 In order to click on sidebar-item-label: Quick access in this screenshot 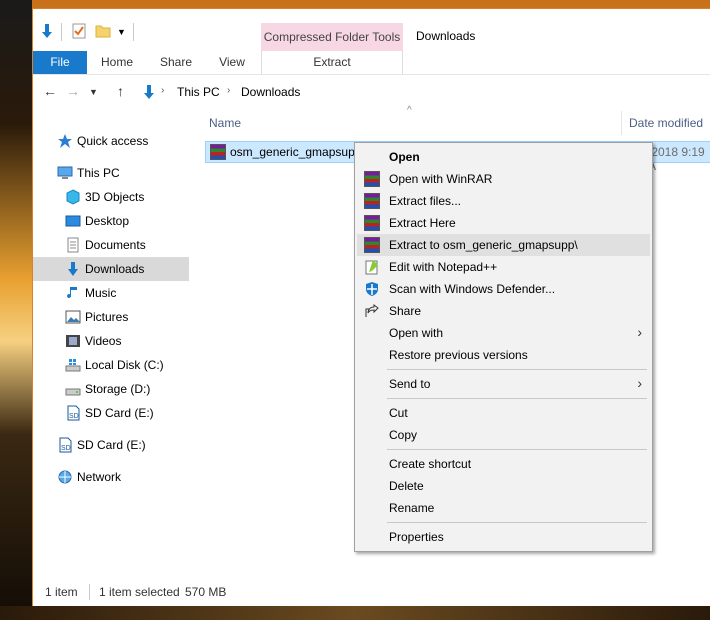, I will do `click(113, 141)`.